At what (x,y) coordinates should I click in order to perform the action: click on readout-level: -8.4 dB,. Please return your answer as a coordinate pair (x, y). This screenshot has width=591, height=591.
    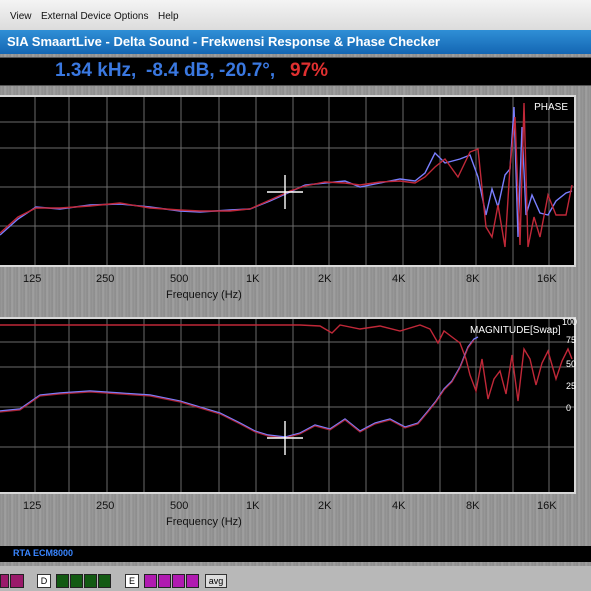
    Looking at the image, I should click on (180, 70).